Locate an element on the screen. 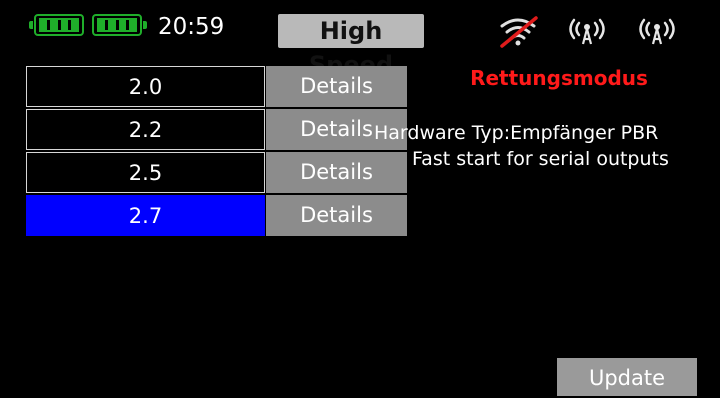 The image size is (720, 398). rescue-mode-label: Rettungsmodus is located at coordinates (559, 78).